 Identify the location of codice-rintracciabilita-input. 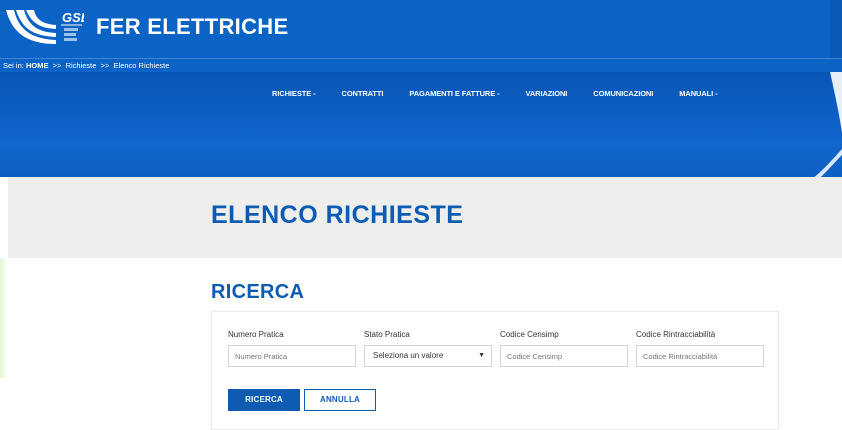
(700, 356).